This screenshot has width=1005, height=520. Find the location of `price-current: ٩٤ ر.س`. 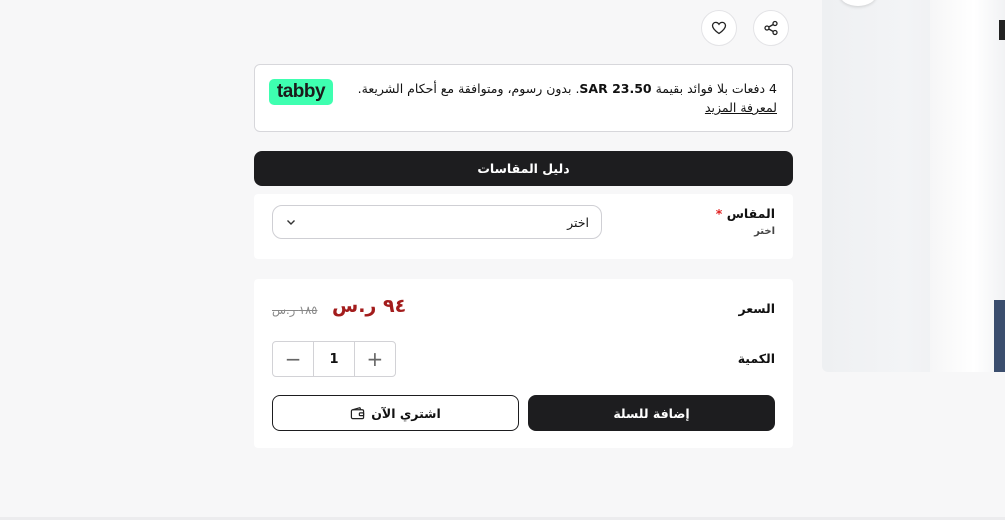

price-current: ٩٤ ر.س is located at coordinates (369, 306).